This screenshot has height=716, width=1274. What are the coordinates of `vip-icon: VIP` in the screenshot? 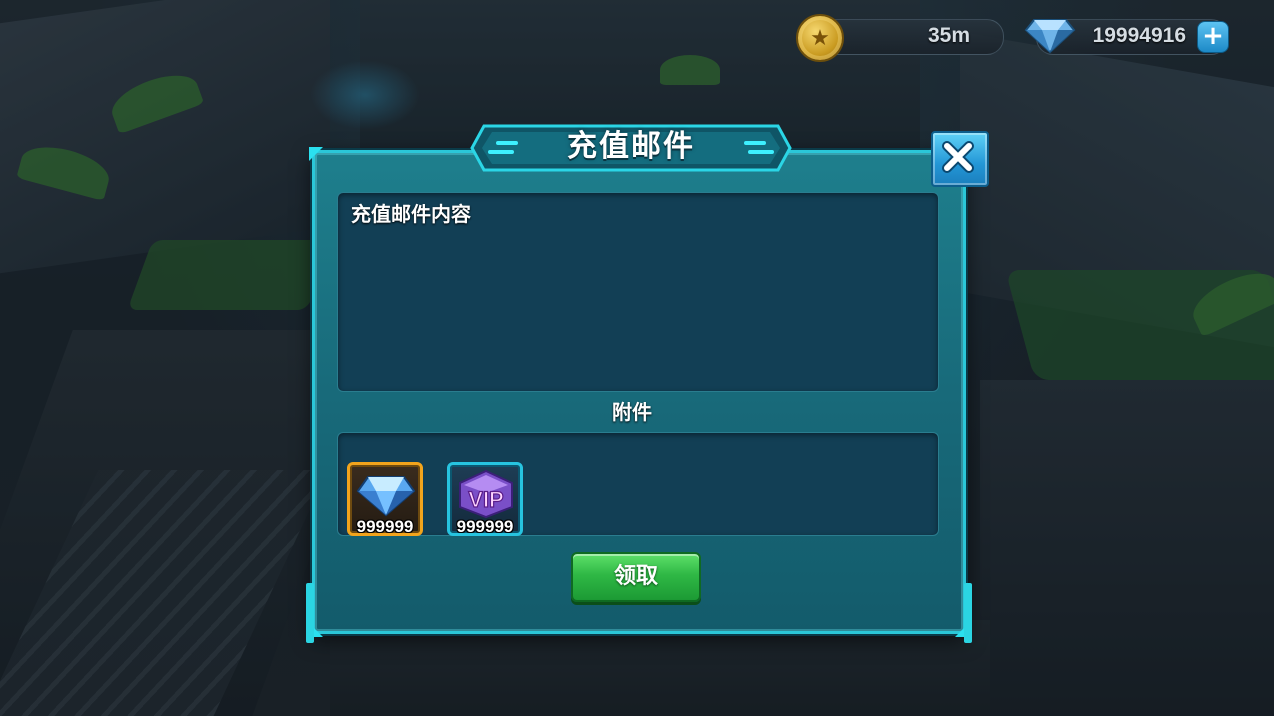 It's located at (486, 494).